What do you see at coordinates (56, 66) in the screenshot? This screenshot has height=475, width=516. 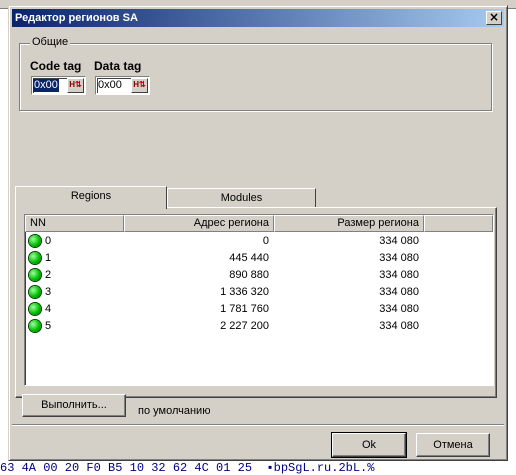 I see `code-tag-label: Code tag` at bounding box center [56, 66].